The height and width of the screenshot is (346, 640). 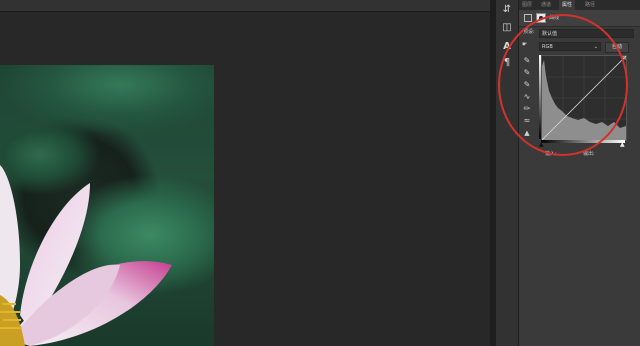 What do you see at coordinates (567, 5) in the screenshot?
I see `tab-properties: 属性` at bounding box center [567, 5].